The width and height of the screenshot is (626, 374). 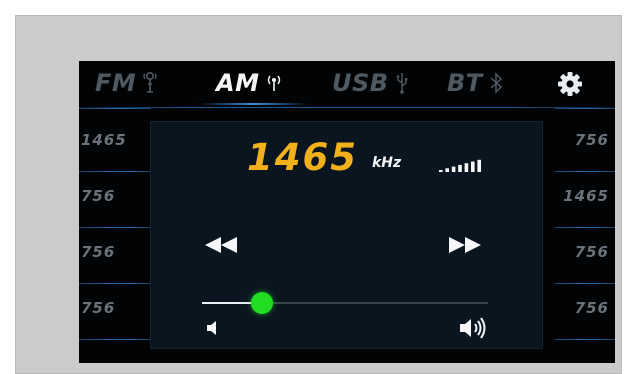 I want to click on fast-forward-icon, so click(x=465, y=245).